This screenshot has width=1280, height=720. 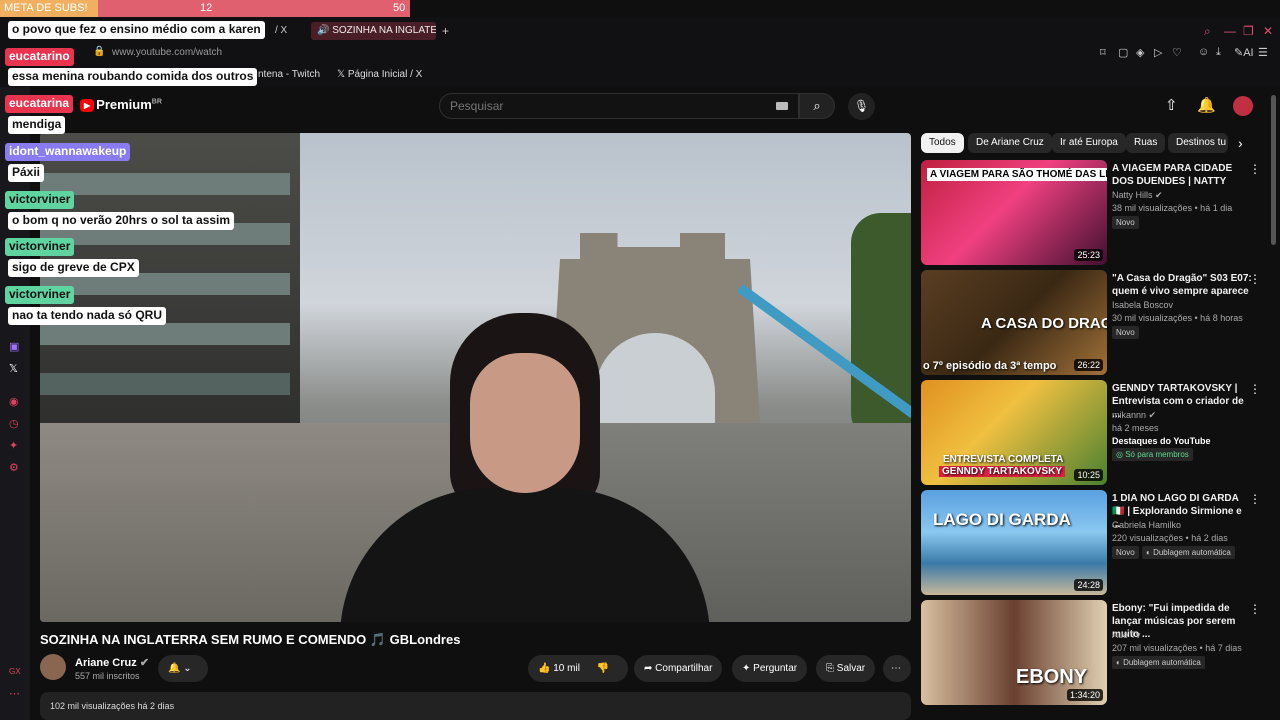 What do you see at coordinates (1140, 52) in the screenshot?
I see `shield-icon: ◈` at bounding box center [1140, 52].